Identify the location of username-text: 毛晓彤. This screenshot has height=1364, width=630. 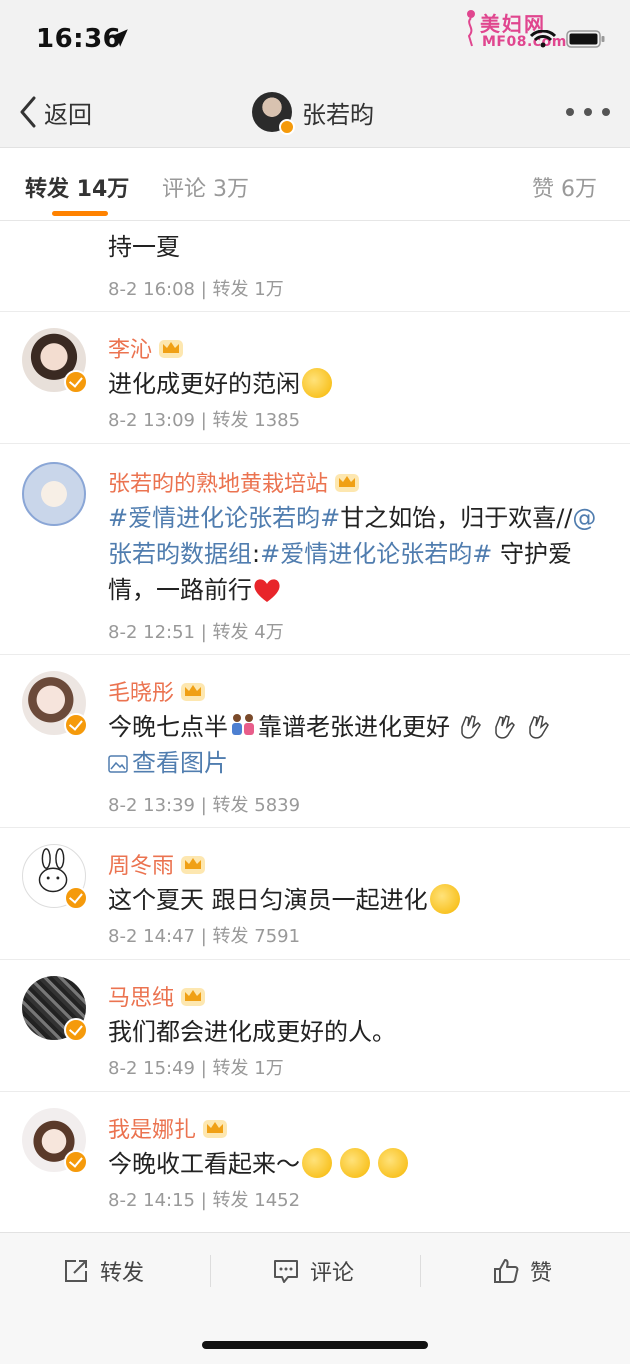
(141, 693).